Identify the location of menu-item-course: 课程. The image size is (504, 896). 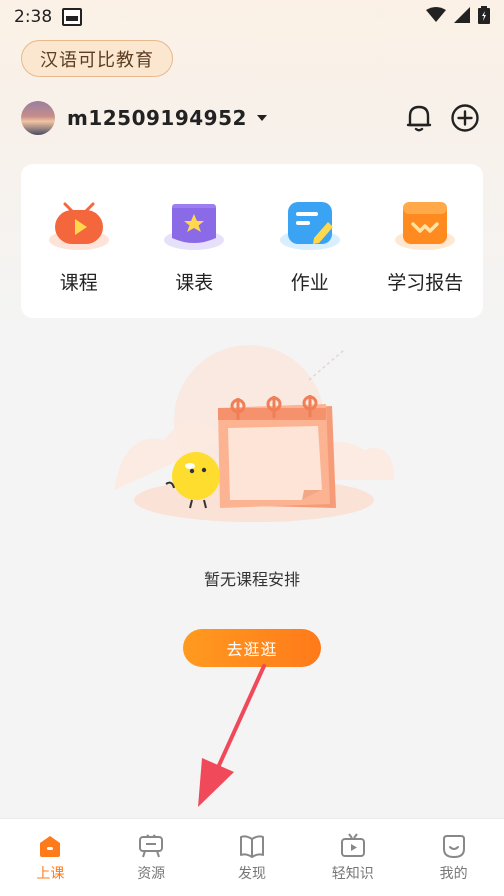
(79, 256).